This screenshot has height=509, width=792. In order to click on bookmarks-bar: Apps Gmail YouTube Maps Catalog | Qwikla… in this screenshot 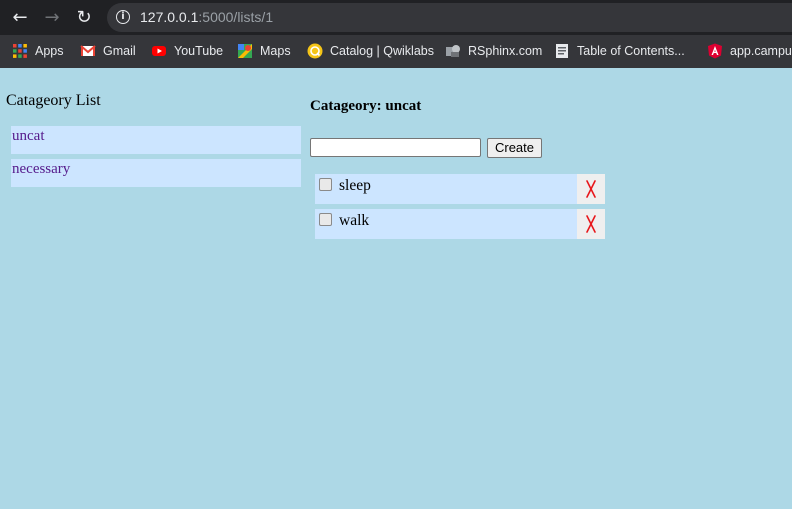, I will do `click(396, 51)`.